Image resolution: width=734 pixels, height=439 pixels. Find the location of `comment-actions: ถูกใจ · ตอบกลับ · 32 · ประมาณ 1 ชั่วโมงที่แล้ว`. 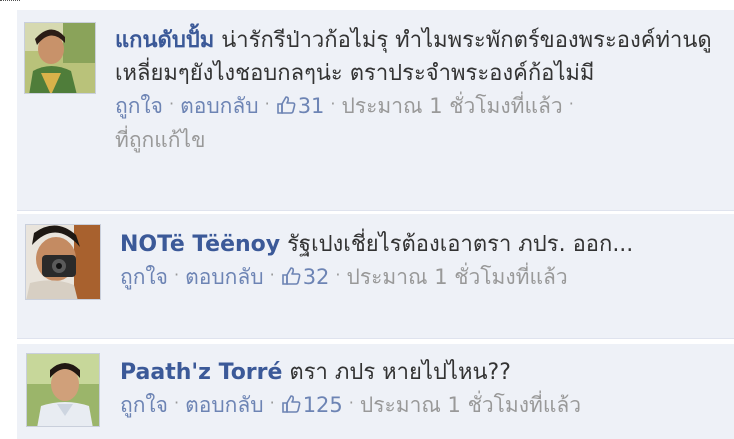

comment-actions: ถูกใจ · ตอบกลับ · 32 · ประมาณ 1 ชั่วโมงที่แล้ว is located at coordinates (425, 278).